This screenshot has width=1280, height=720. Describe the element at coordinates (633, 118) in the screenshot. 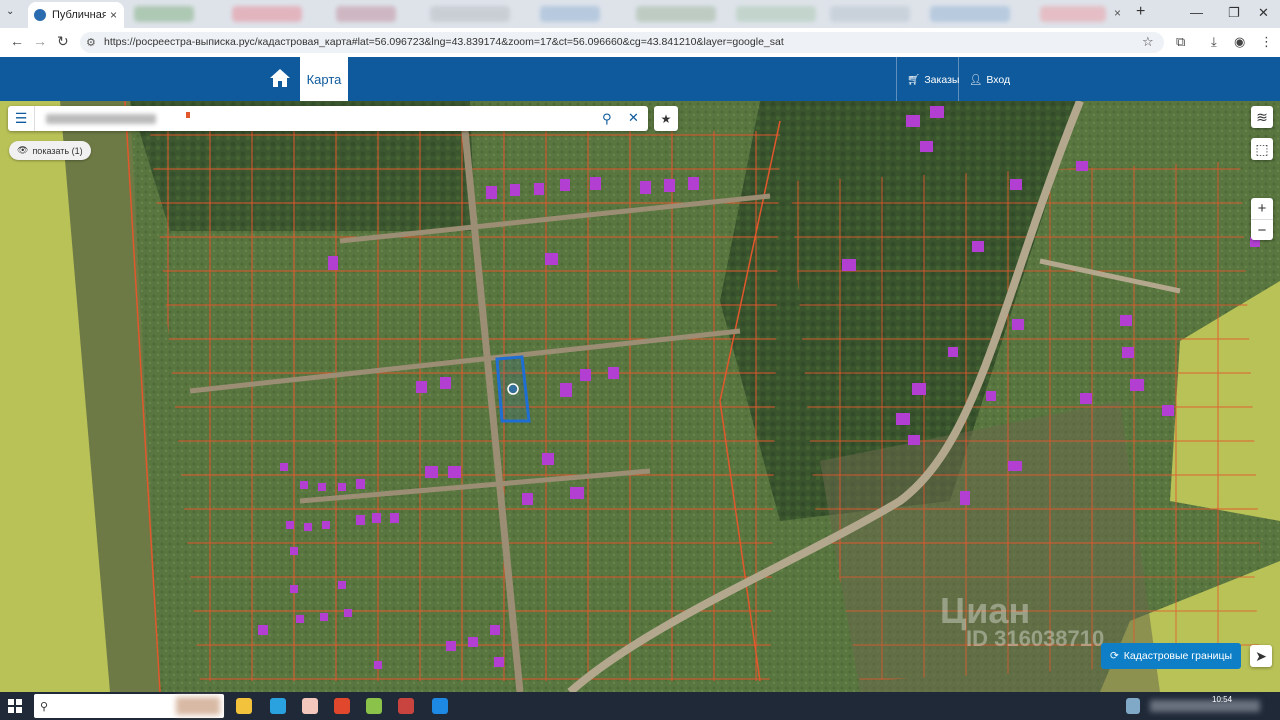

I see `clear-search-icon: ✕` at that location.